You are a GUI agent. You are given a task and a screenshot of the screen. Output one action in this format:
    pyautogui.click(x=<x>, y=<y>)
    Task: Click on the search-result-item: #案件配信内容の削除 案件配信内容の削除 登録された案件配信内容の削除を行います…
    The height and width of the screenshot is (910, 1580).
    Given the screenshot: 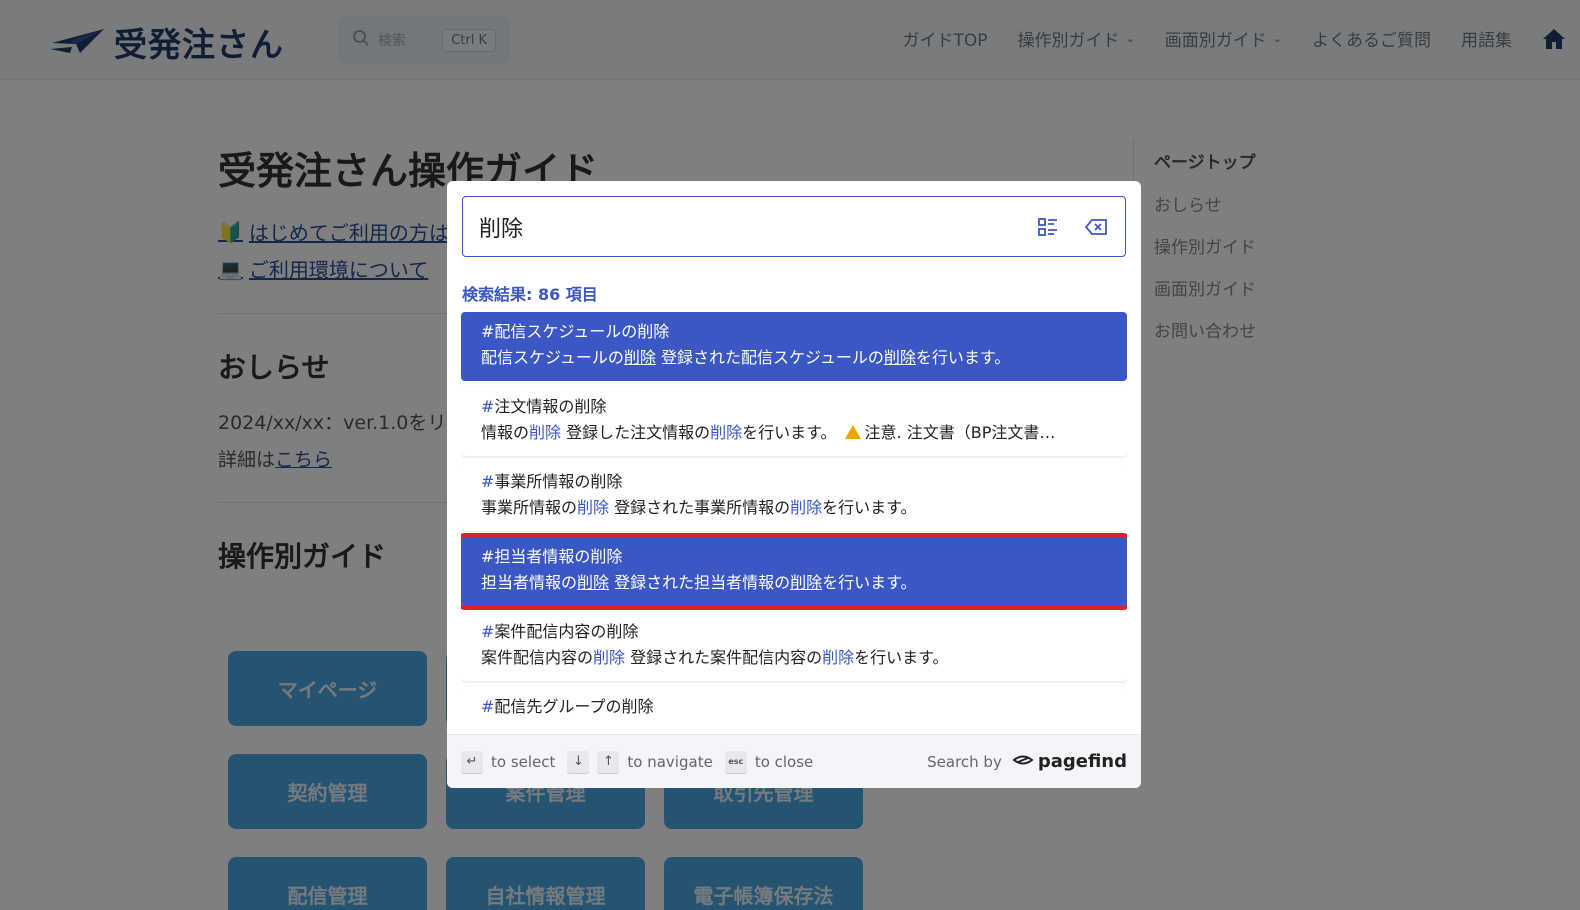 What is the action you would take?
    pyautogui.click(x=794, y=646)
    